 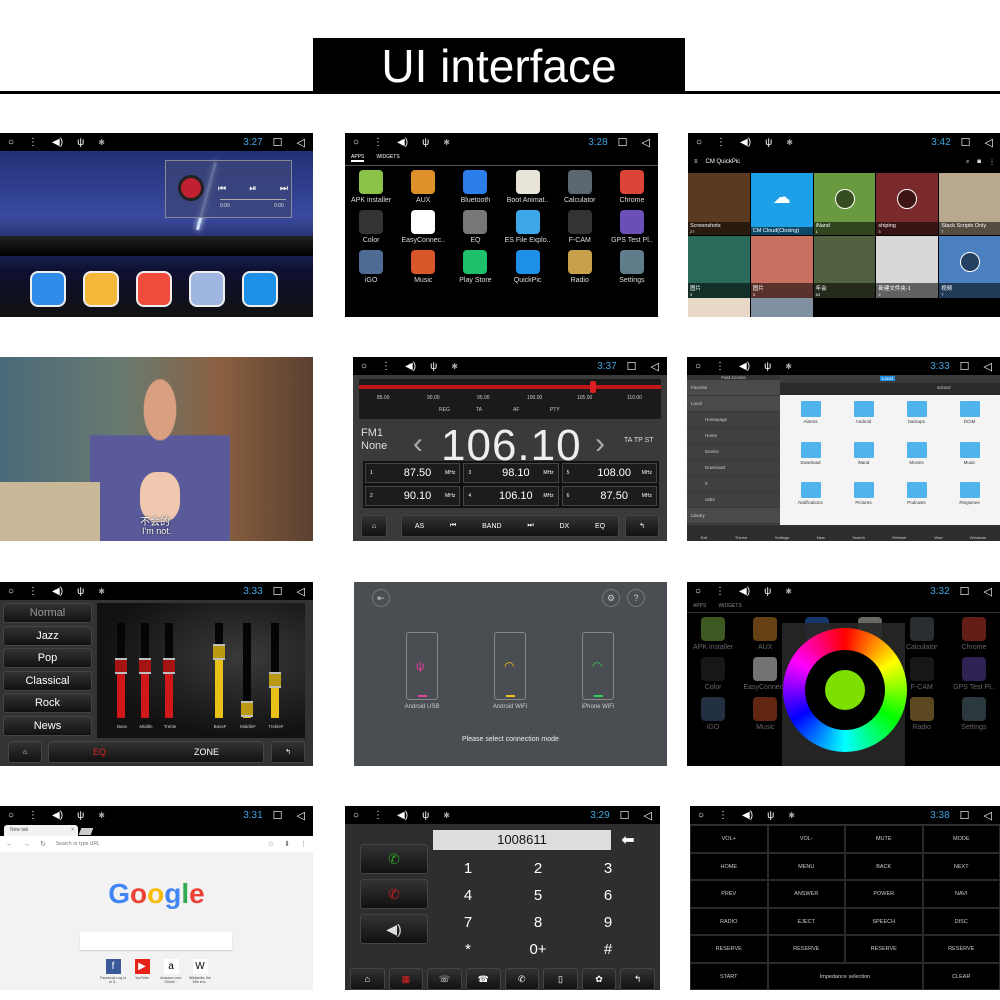 I want to click on preset-jazz: Jazz, so click(x=47, y=635).